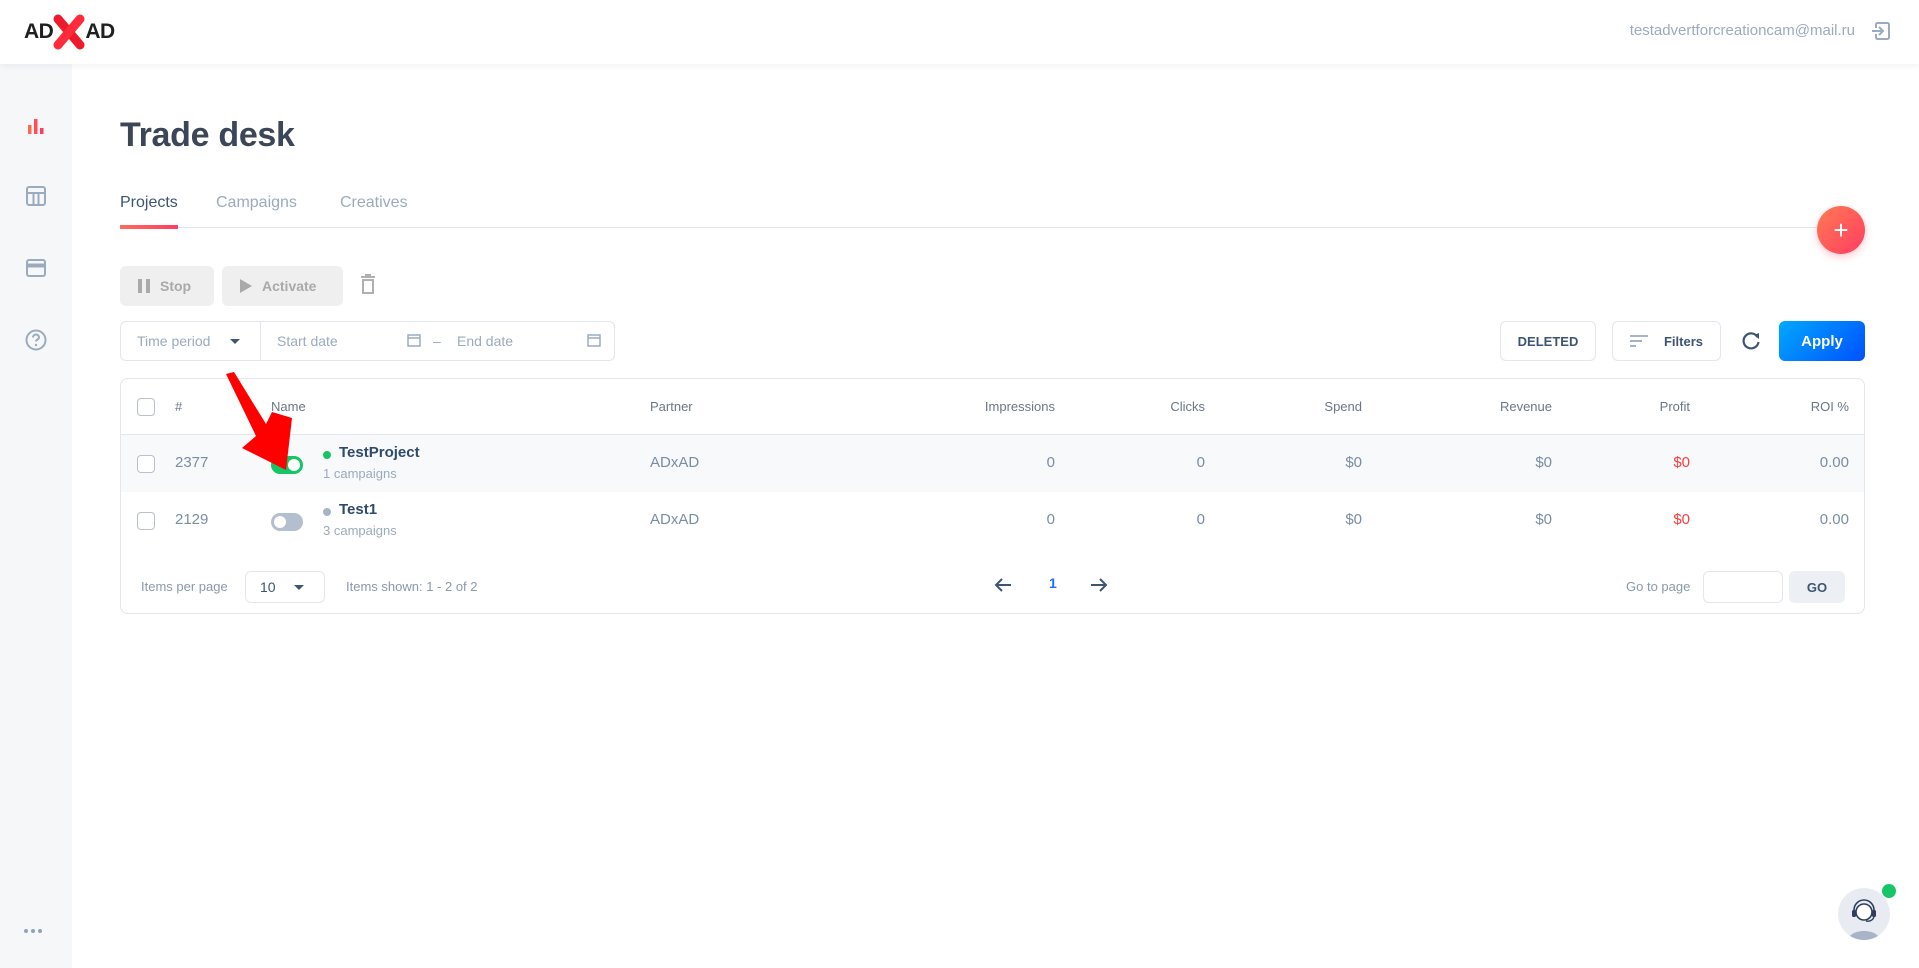 The width and height of the screenshot is (1919, 968). What do you see at coordinates (1638, 341) in the screenshot?
I see `filter-lines-icon` at bounding box center [1638, 341].